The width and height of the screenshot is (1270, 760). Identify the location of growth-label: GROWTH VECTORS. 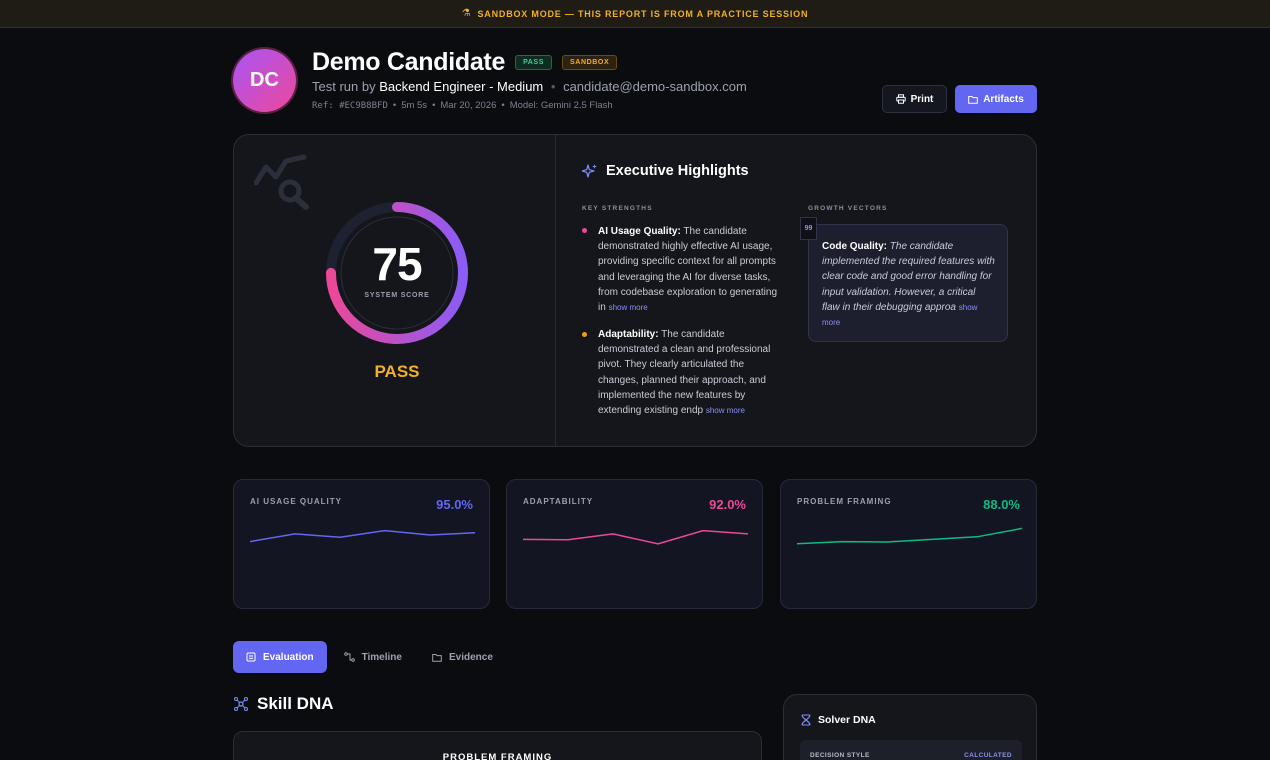
(848, 208).